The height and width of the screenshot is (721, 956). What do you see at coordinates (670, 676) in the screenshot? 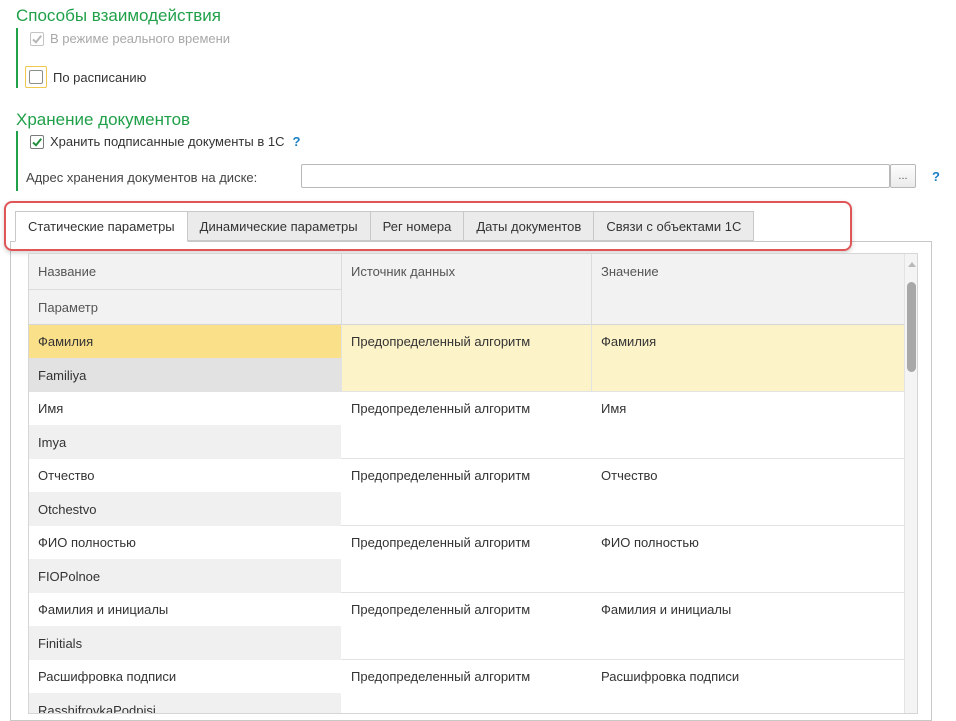
I see `cell-value: Расшифровка подписи` at bounding box center [670, 676].